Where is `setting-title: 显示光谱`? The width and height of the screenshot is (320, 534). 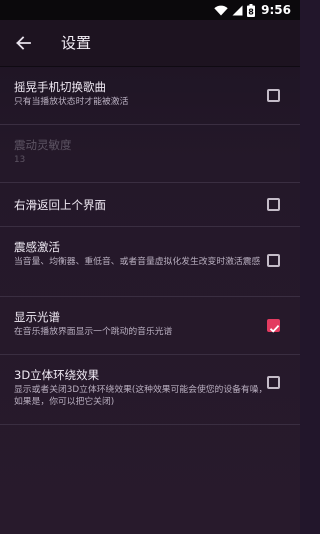
setting-title: 显示光谱 is located at coordinates (37, 317).